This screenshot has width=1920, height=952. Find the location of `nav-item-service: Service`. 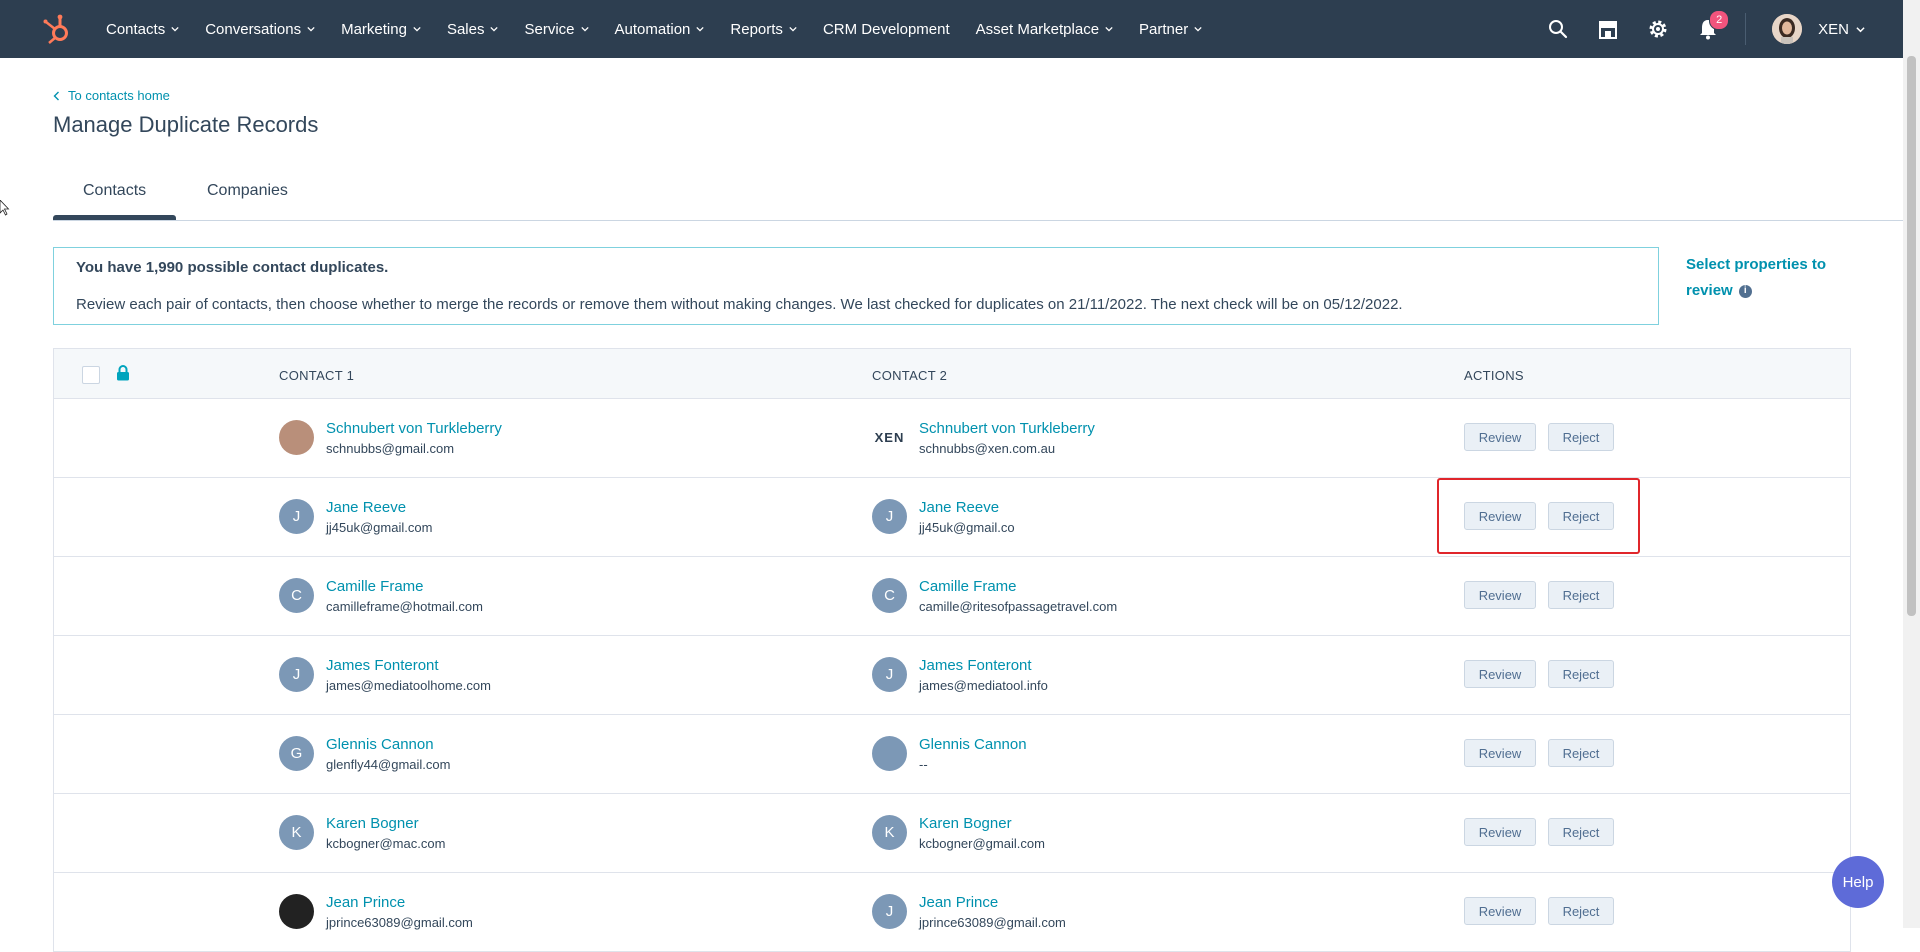

nav-item-service: Service is located at coordinates (556, 29).